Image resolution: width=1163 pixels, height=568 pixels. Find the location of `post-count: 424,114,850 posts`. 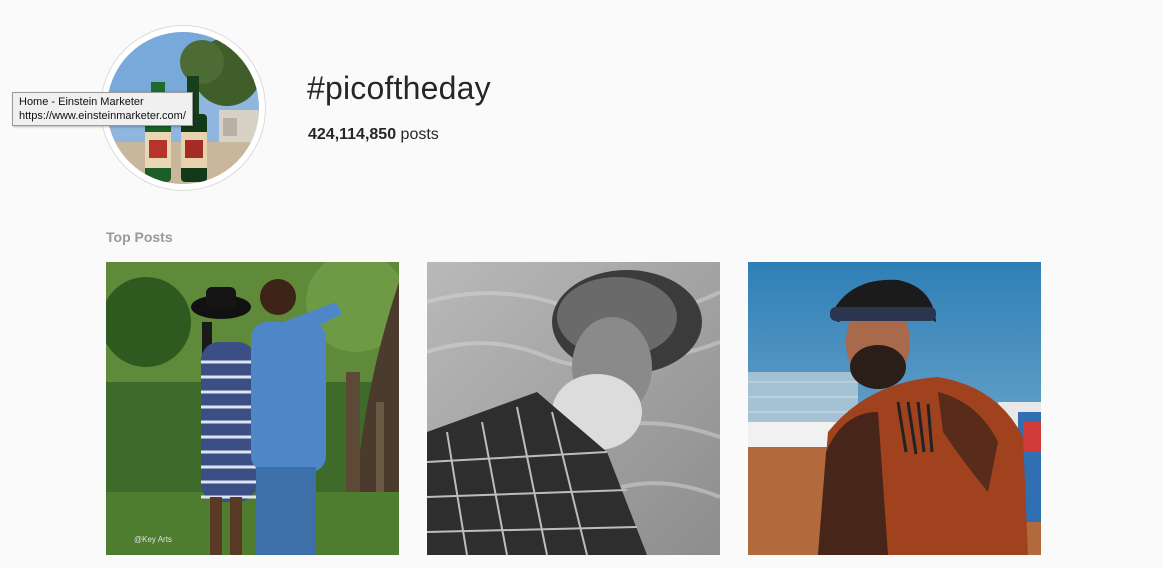

post-count: 424,114,850 posts is located at coordinates (373, 135).